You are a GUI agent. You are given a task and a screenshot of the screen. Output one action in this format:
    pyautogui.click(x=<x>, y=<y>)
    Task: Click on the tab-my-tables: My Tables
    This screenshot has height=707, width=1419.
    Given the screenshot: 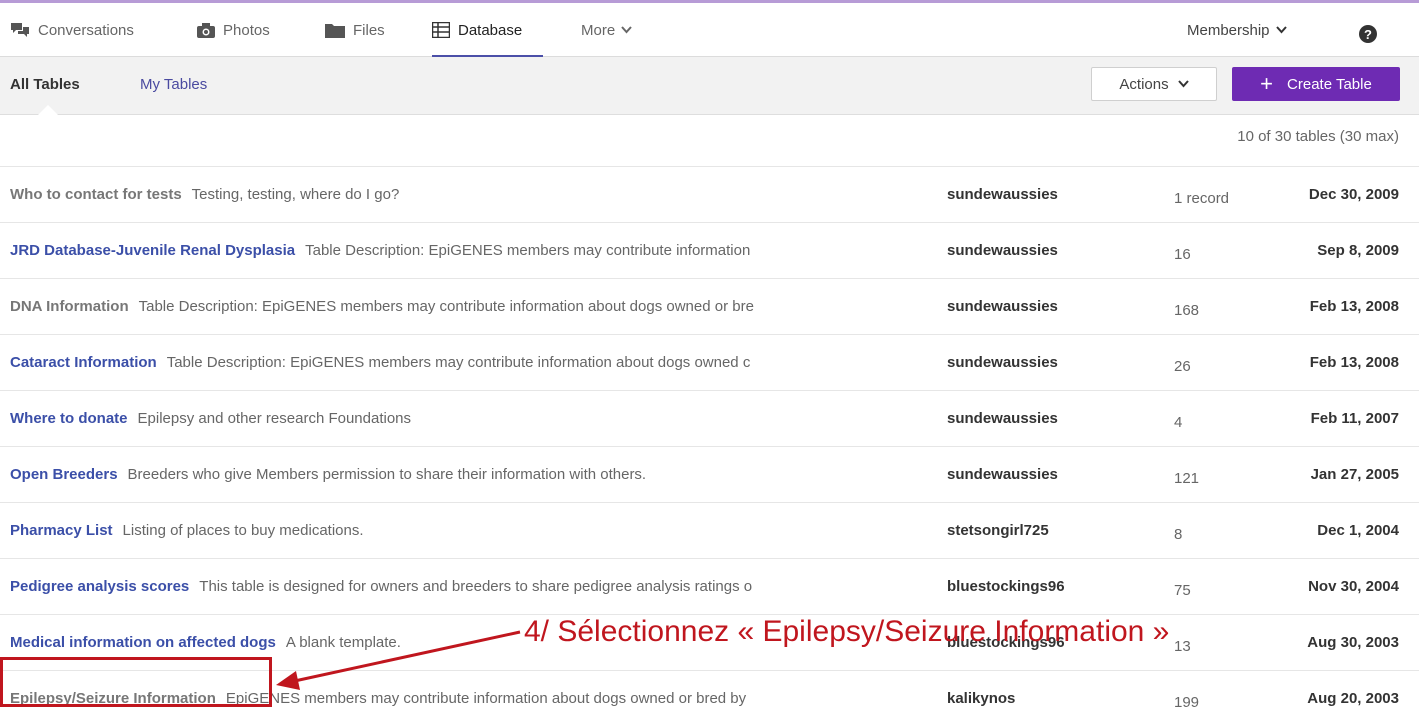 What is the action you would take?
    pyautogui.click(x=173, y=84)
    